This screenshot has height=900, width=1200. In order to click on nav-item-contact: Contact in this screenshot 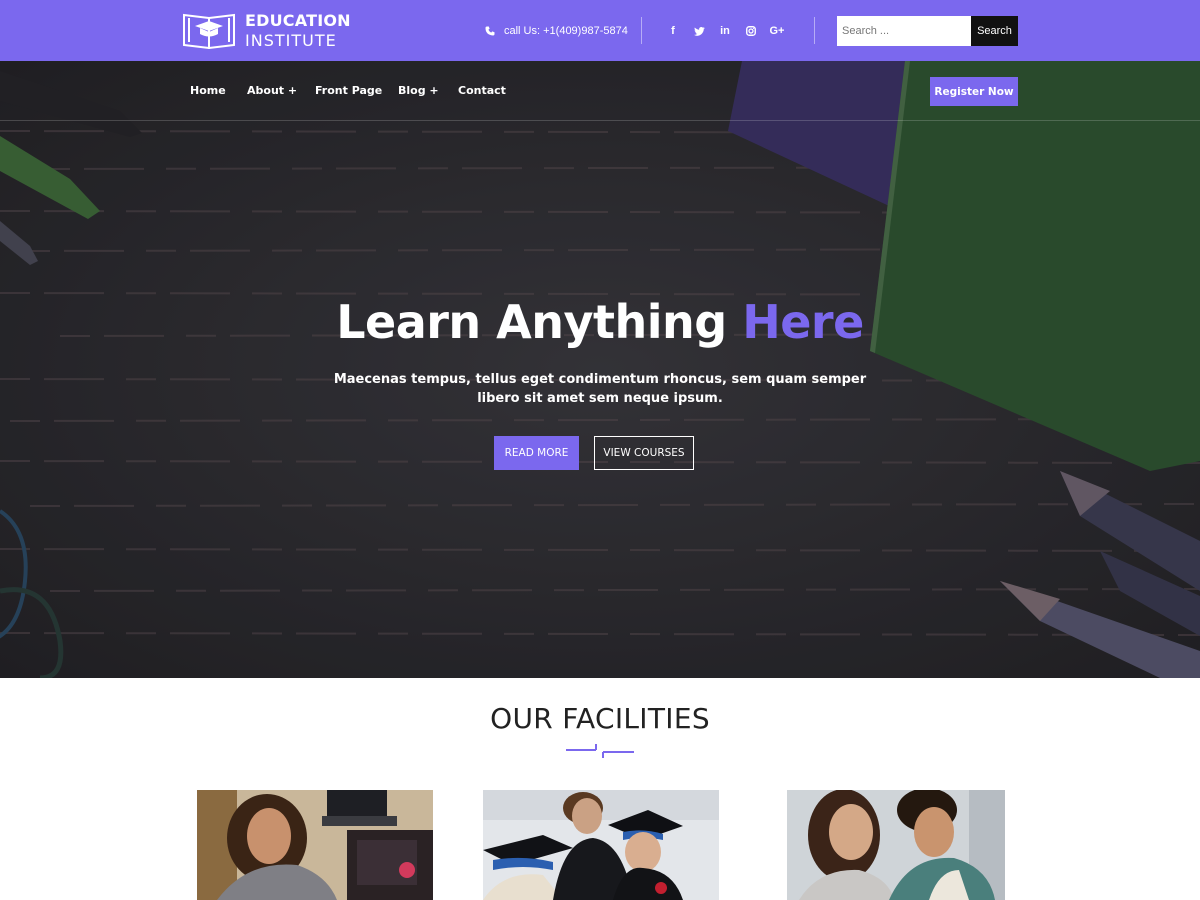, I will do `click(482, 90)`.